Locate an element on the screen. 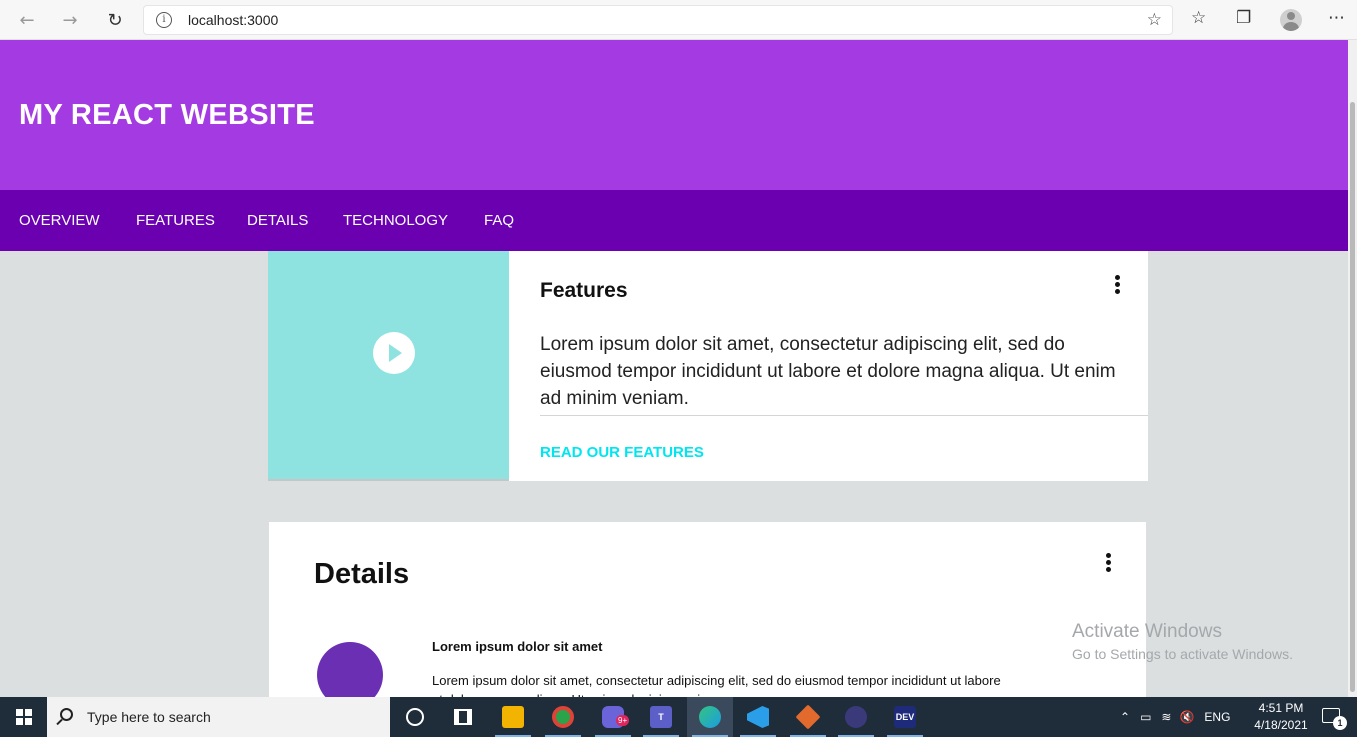 The height and width of the screenshot is (737, 1357). clock-date: 4/18/2021 is located at coordinates (1281, 725).